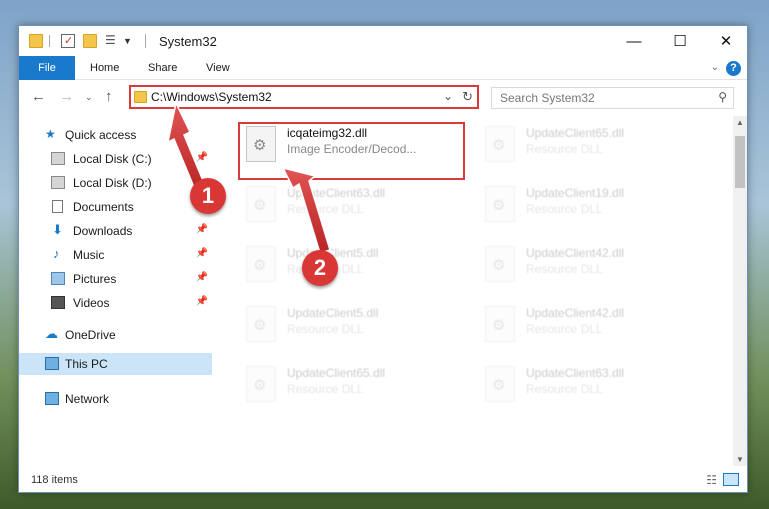 This screenshot has width=769, height=509. I want to click on annotation-arrows, so click(248, 177).